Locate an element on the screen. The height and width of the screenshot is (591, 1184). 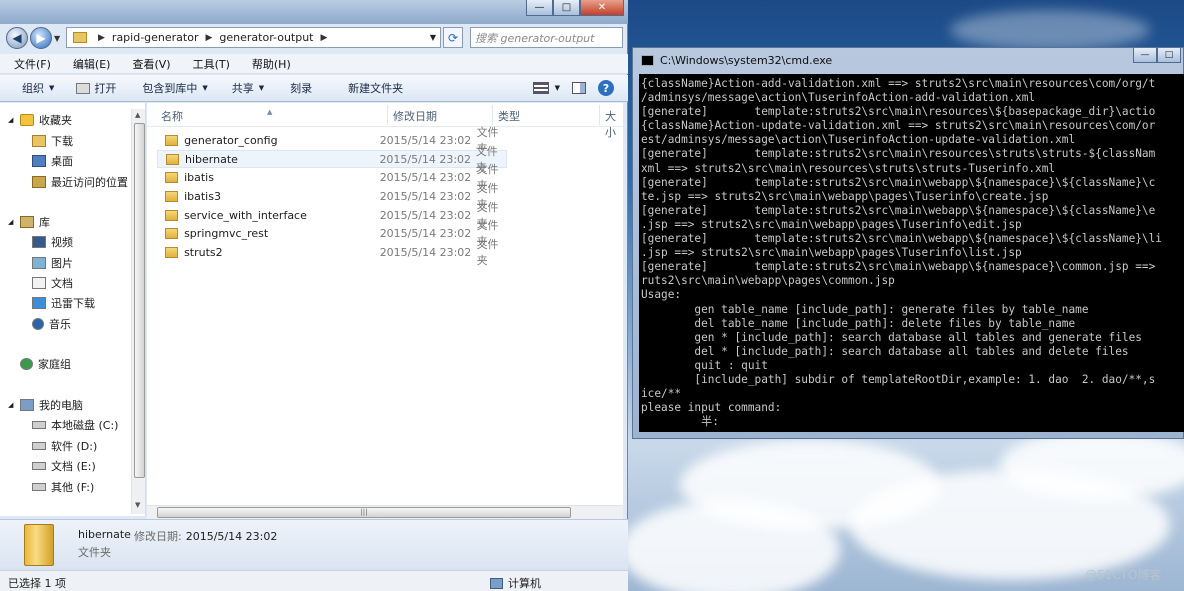
address-bar: ▶ rapid-generator ▶ generator-output ▶ ▼ is located at coordinates (253, 37).